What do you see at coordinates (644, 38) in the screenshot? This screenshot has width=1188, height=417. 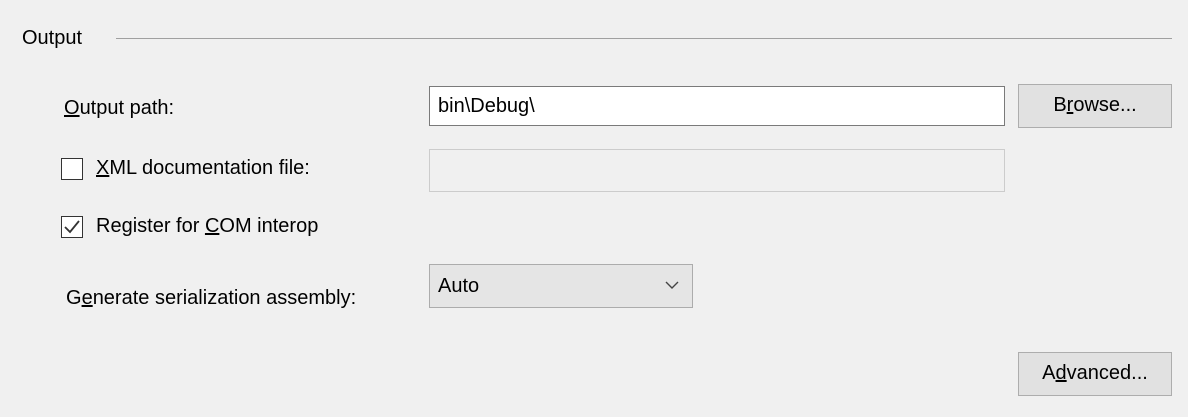 I see `group-divider` at bounding box center [644, 38].